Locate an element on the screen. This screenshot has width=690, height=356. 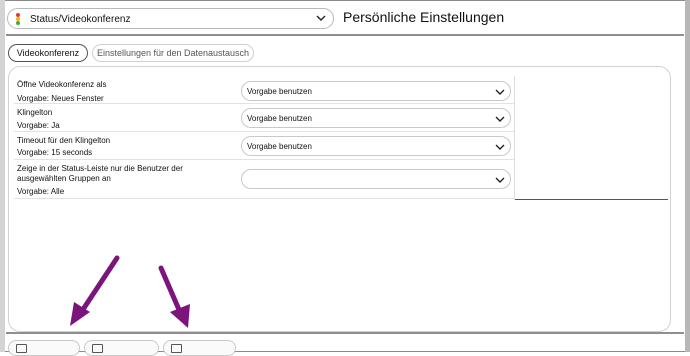
setting-label: Öffne Videokonferenz als is located at coordinates (62, 84).